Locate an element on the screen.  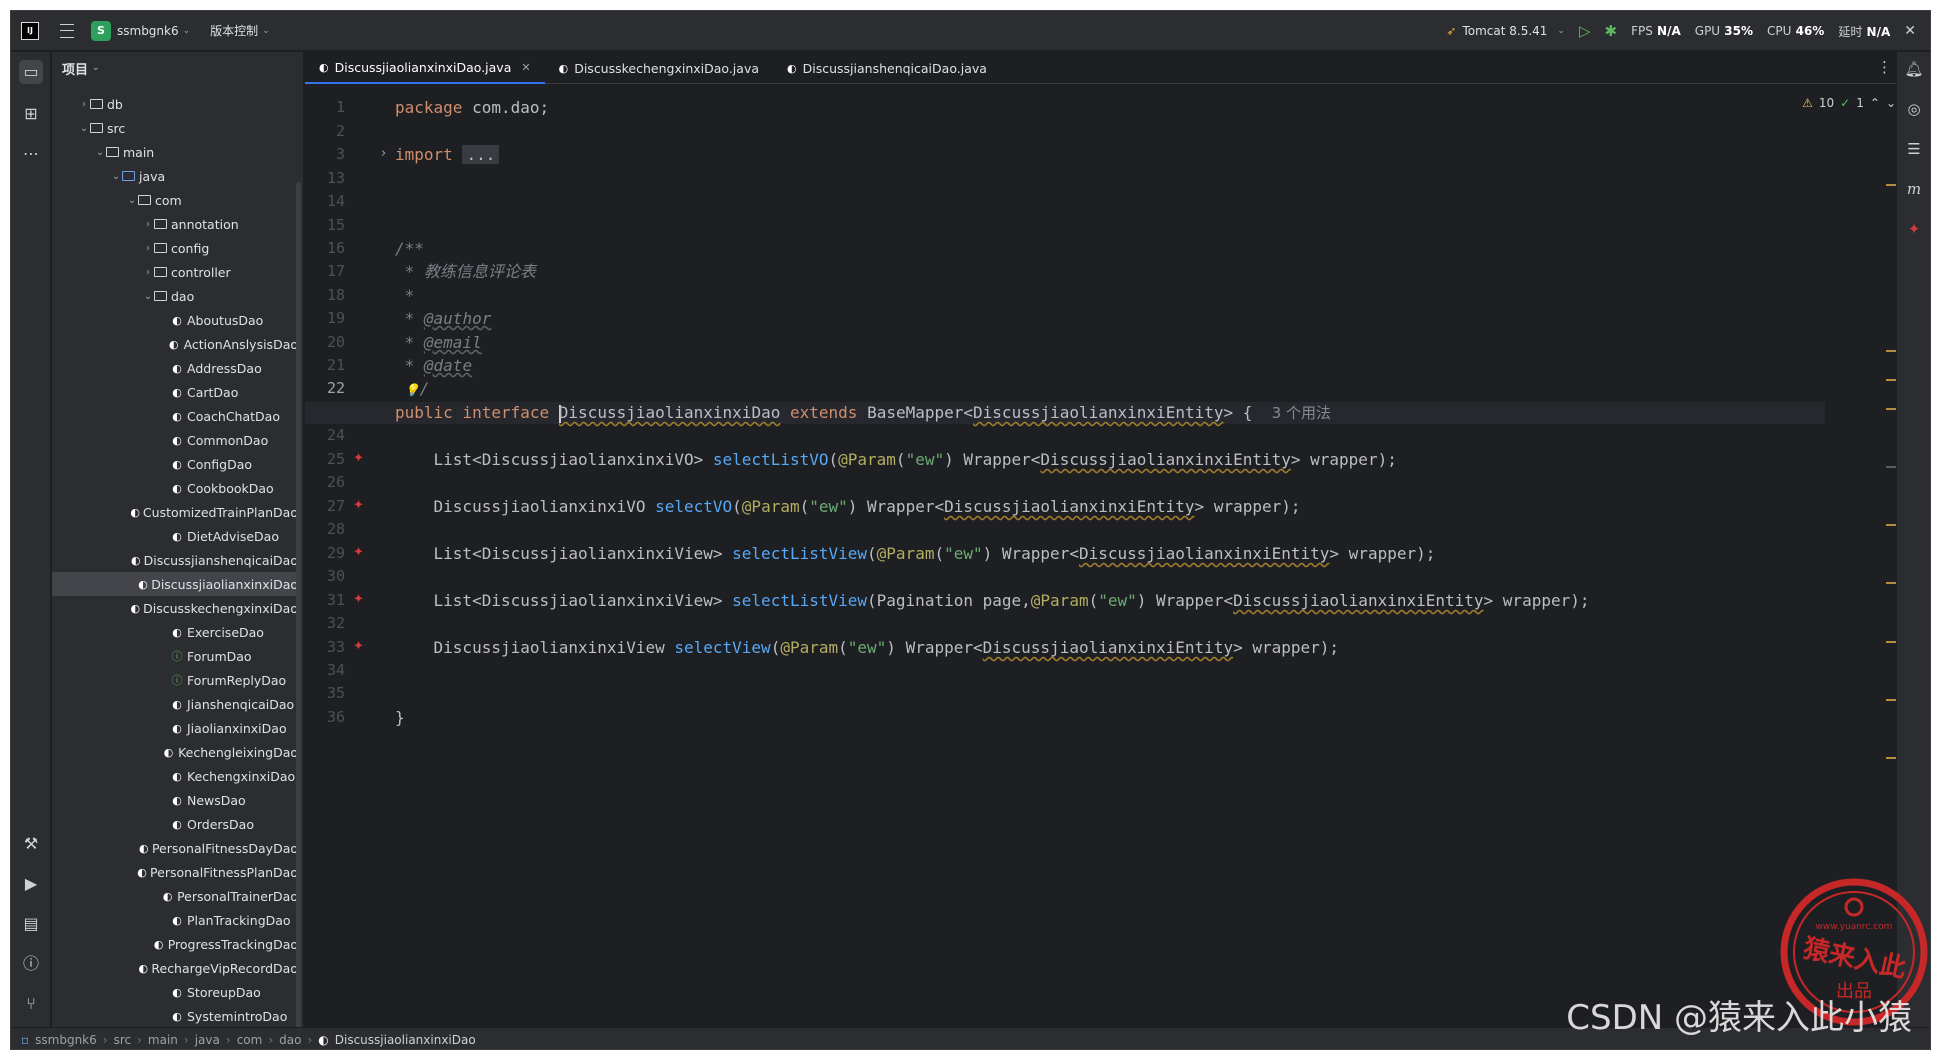
line-number: 33 is located at coordinates (325, 647).